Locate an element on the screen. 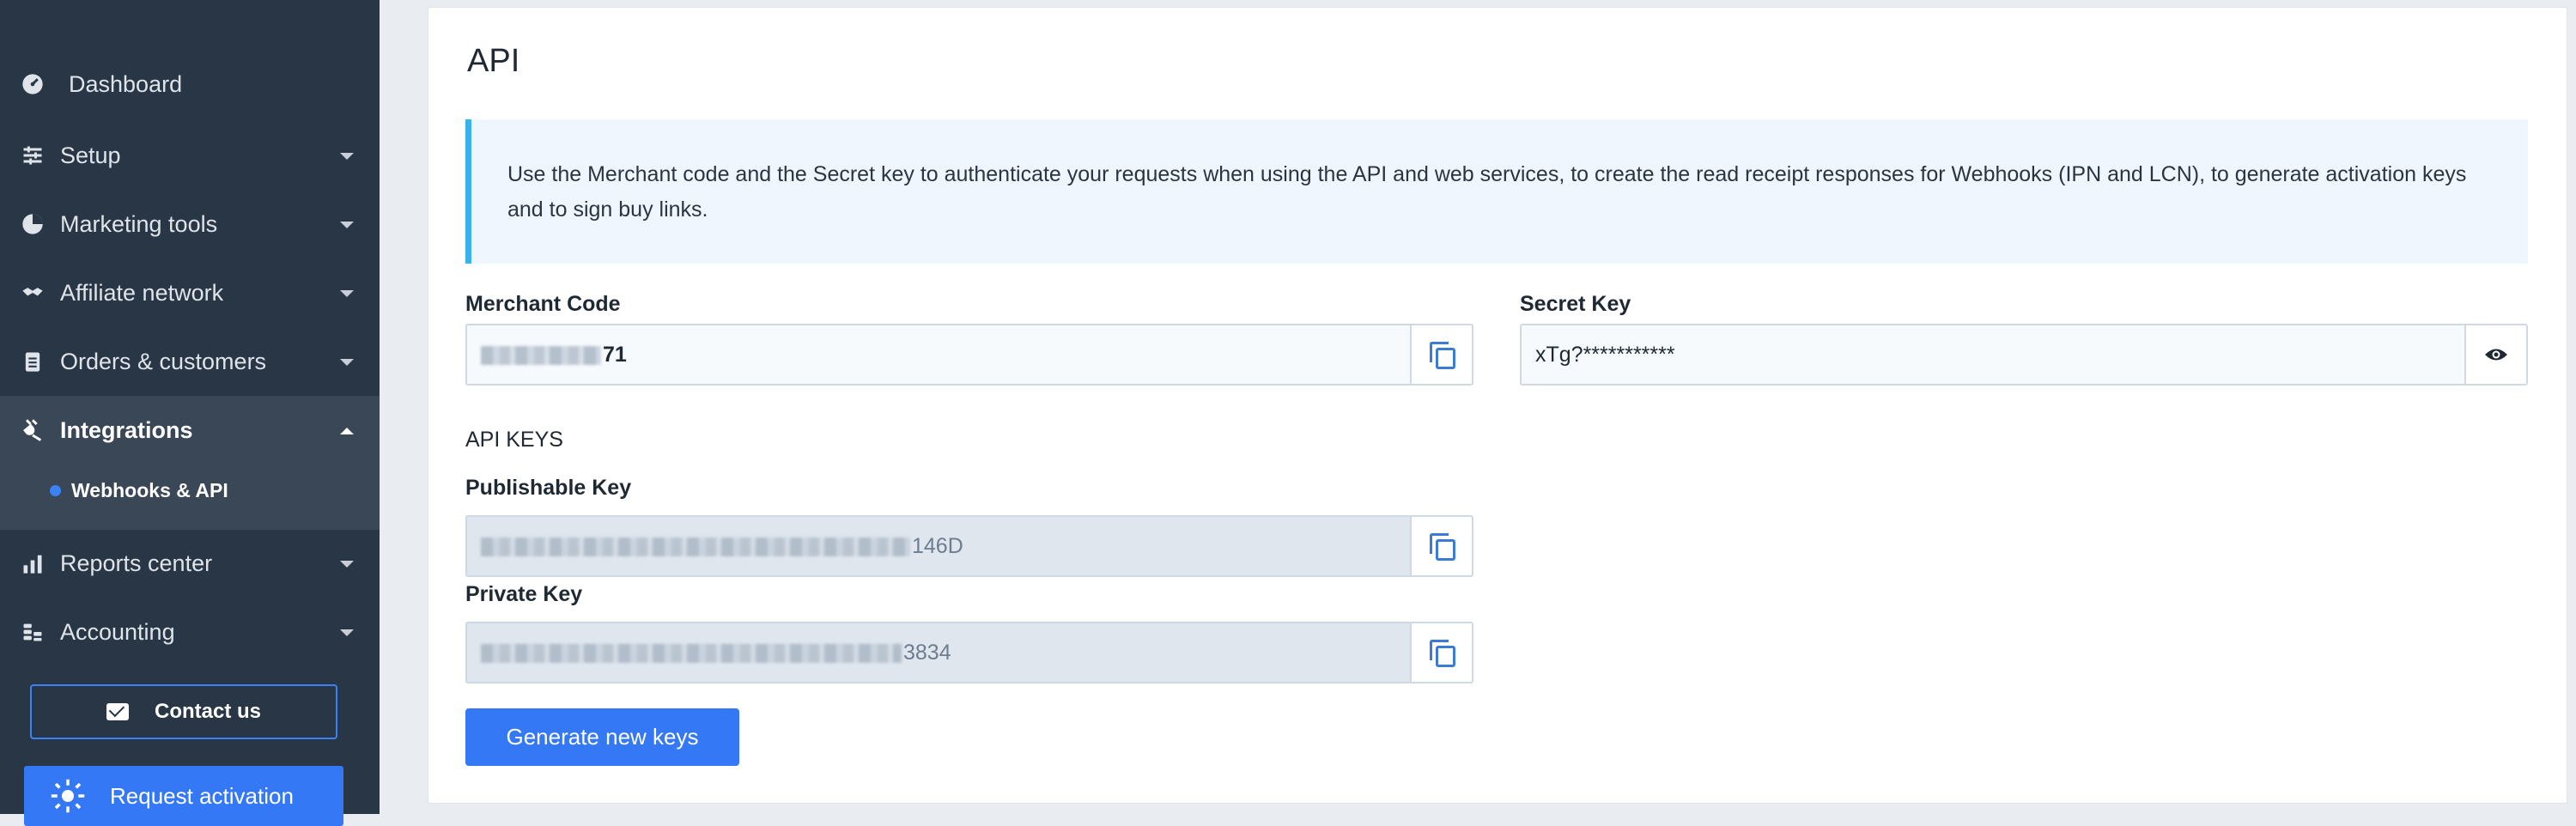 This screenshot has height=826, width=2576. private-key-label: Private Key is located at coordinates (524, 594).